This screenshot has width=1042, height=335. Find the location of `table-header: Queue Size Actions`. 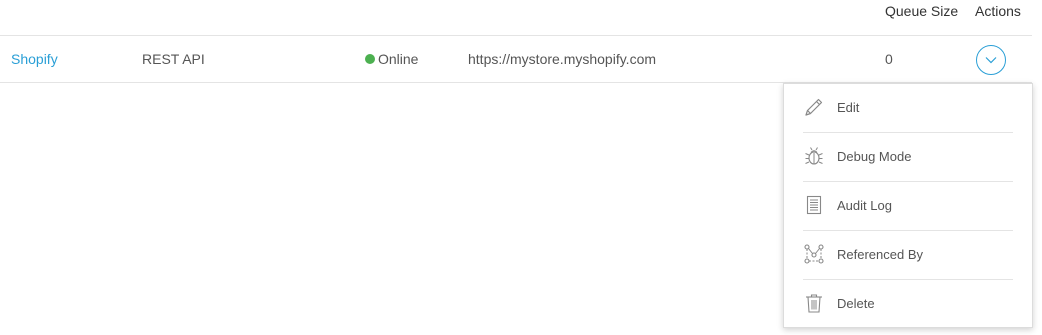

table-header: Queue Size Actions is located at coordinates (516, 18).